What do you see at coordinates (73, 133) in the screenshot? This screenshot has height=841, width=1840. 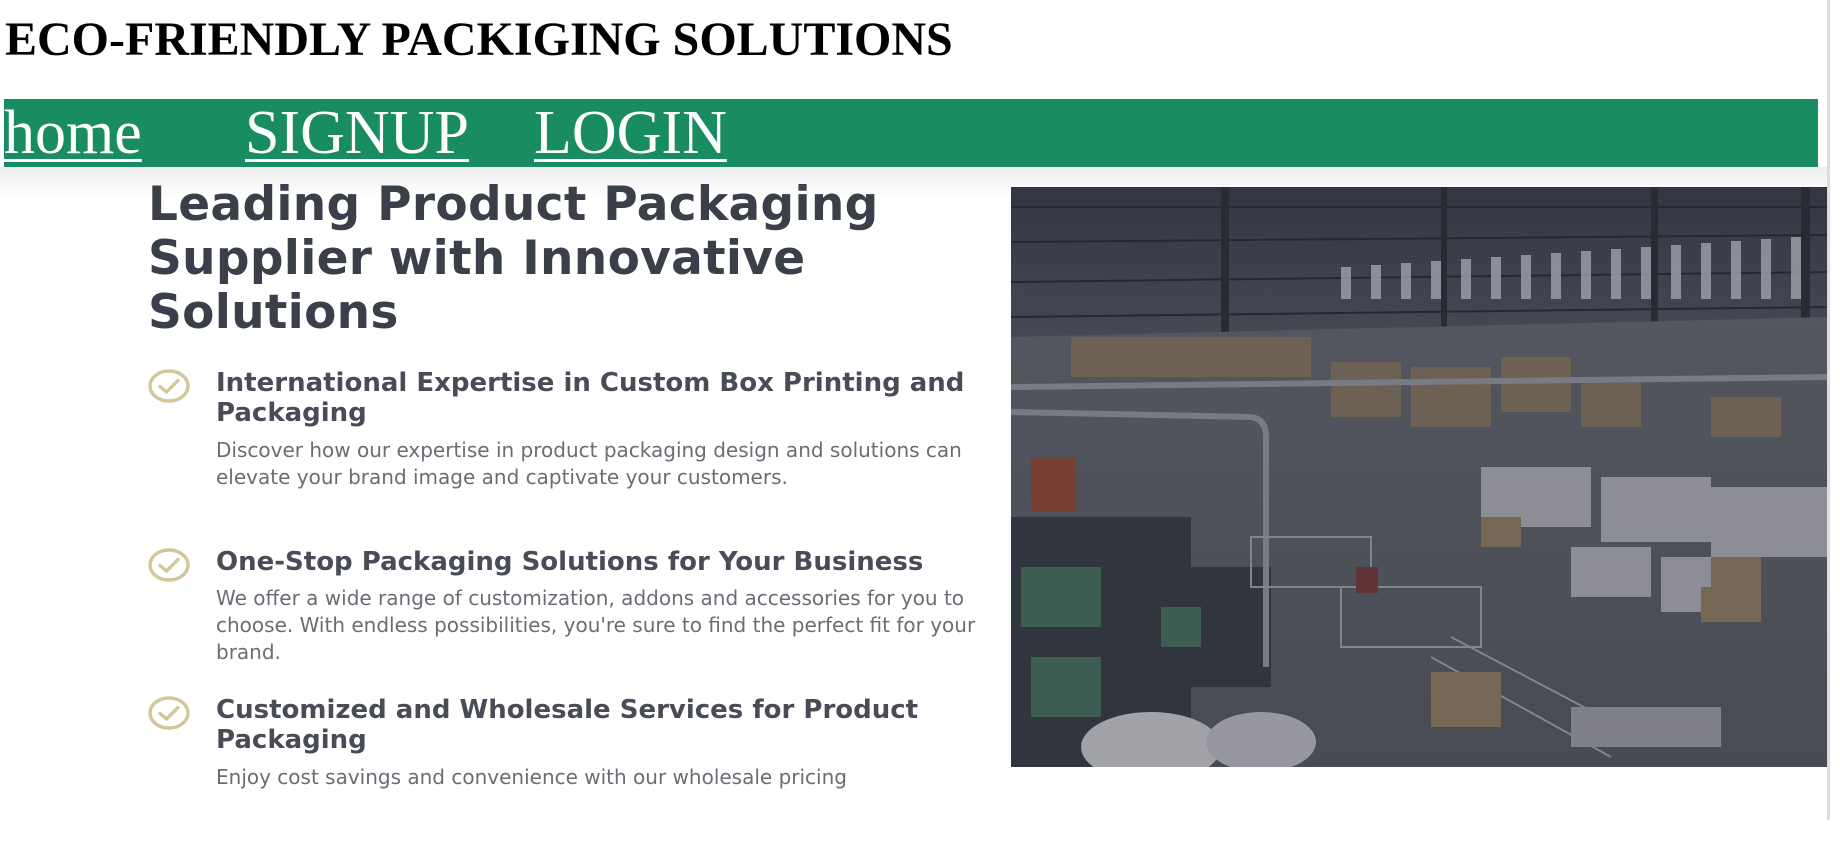 I see `nav-link-home: home` at bounding box center [73, 133].